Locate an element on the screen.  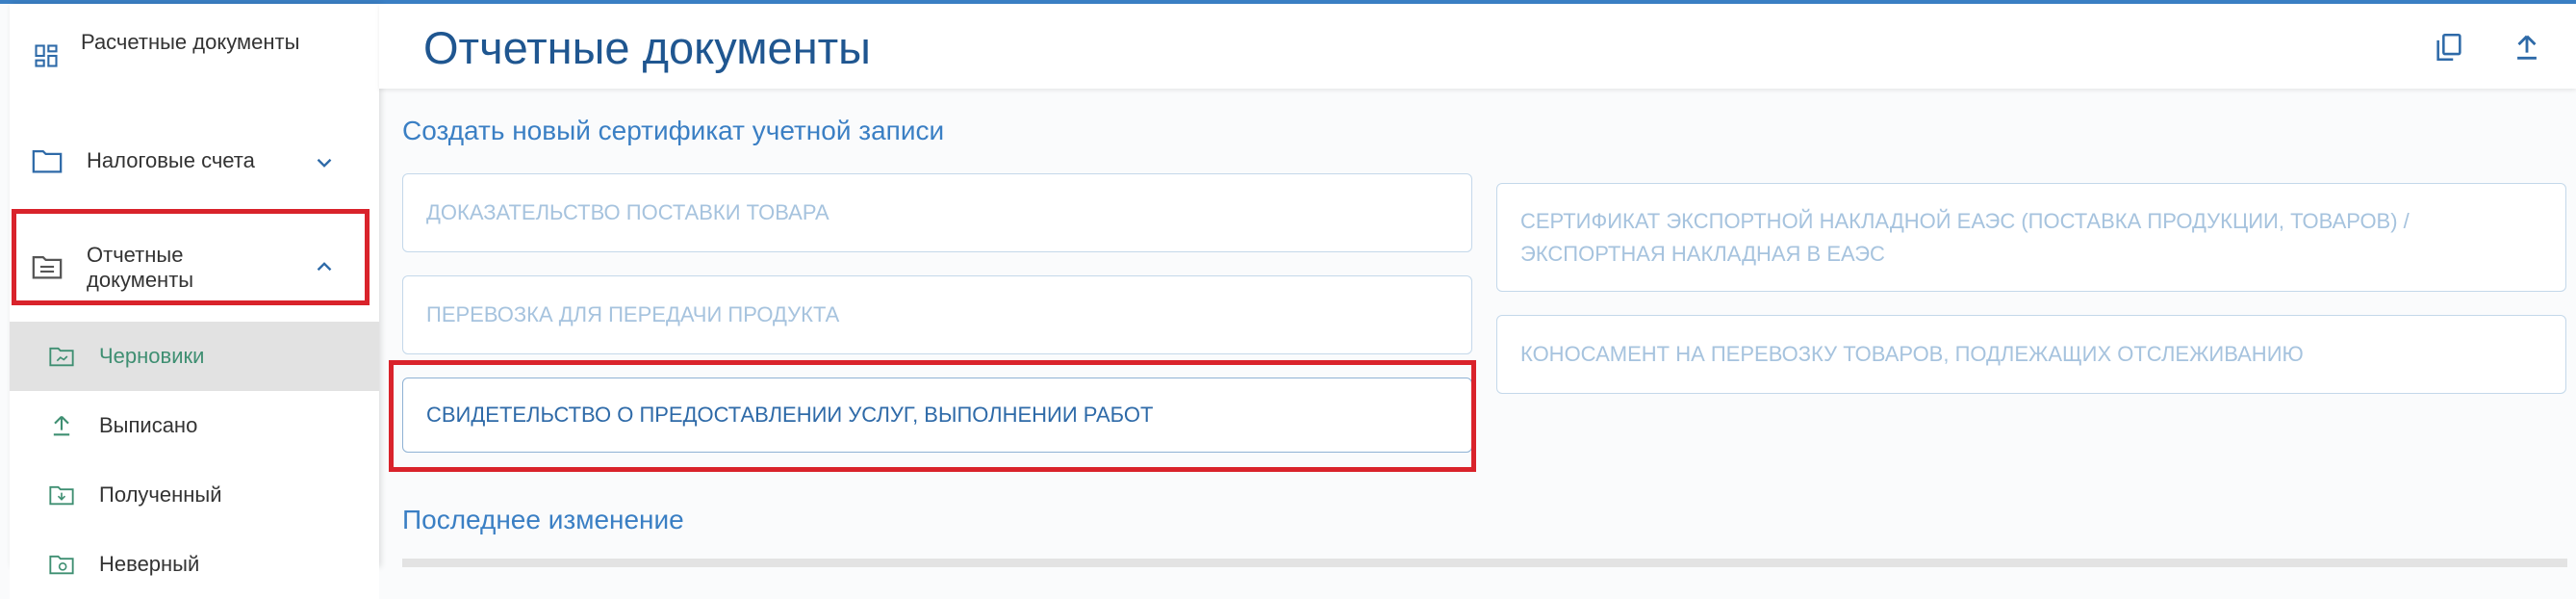
received-folder-icon is located at coordinates (61, 496).